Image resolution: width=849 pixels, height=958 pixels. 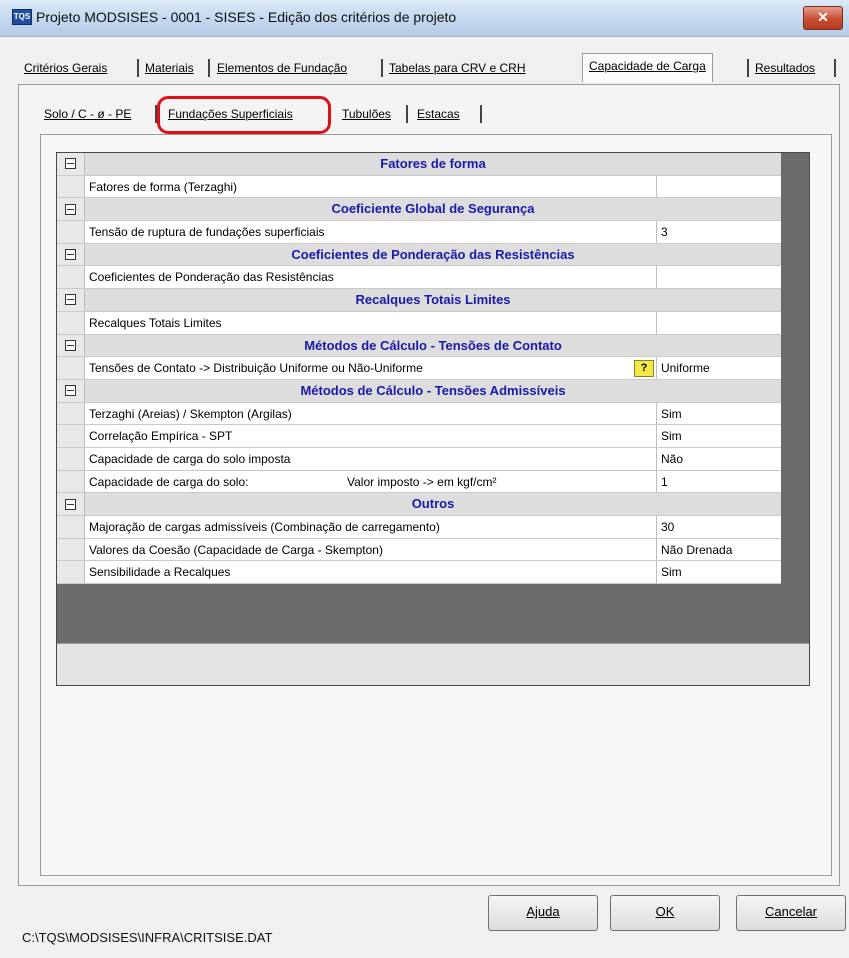 What do you see at coordinates (665, 913) in the screenshot?
I see `ok-button: OK` at bounding box center [665, 913].